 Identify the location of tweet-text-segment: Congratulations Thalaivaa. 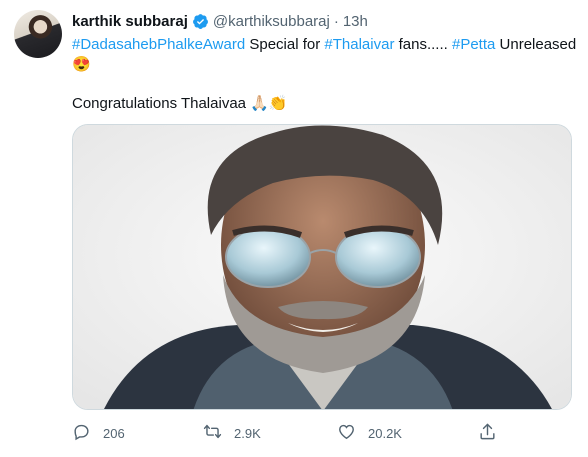
(161, 103).